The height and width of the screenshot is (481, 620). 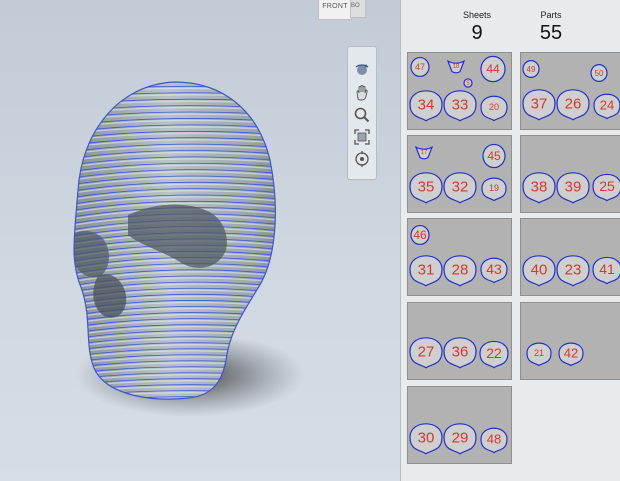 I want to click on sheet-part: 23, so click(x=573, y=271).